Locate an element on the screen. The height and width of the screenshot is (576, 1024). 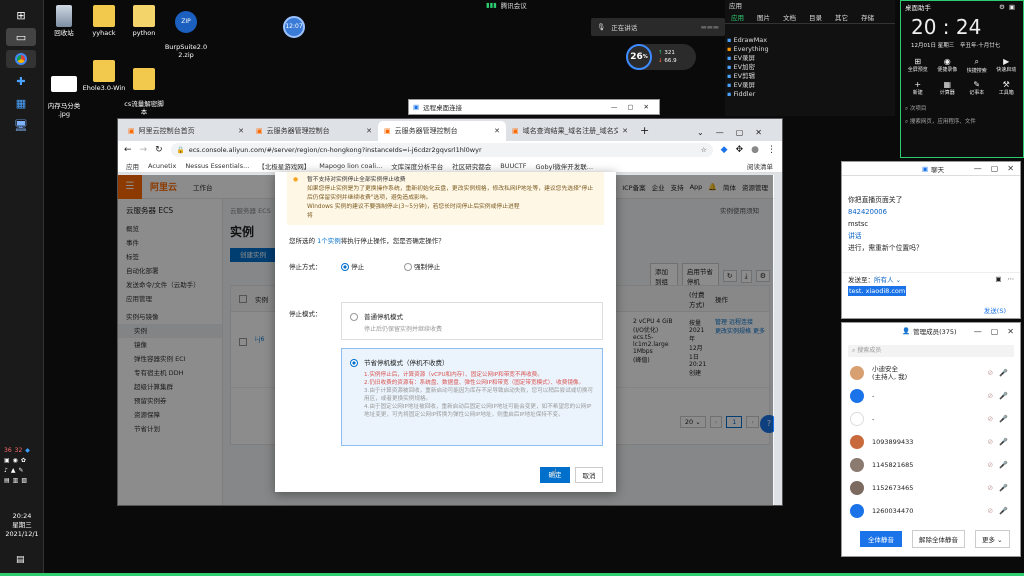
search-tab-images: 图片 is located at coordinates (763, 17).